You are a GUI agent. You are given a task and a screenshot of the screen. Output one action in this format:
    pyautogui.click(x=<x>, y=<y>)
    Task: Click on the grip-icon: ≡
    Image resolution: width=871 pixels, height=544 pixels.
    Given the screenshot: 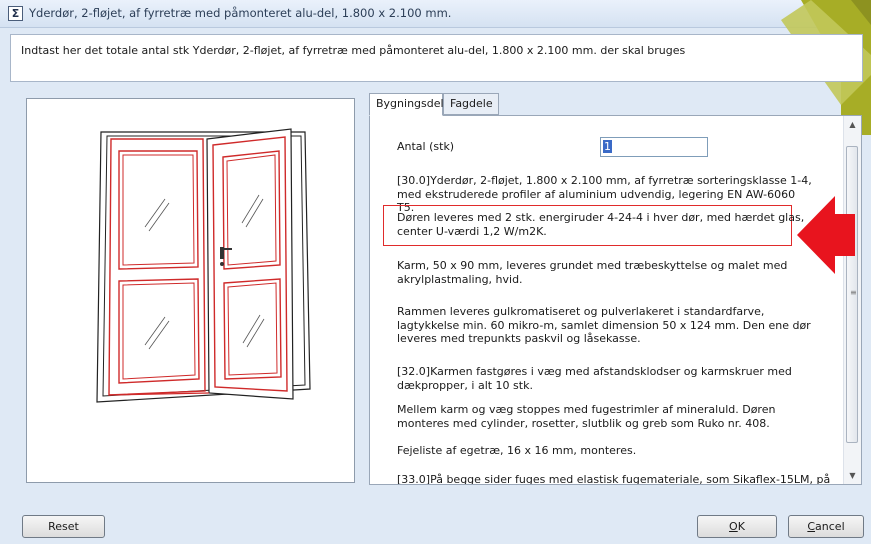 What is the action you would take?
    pyautogui.click(x=853, y=292)
    